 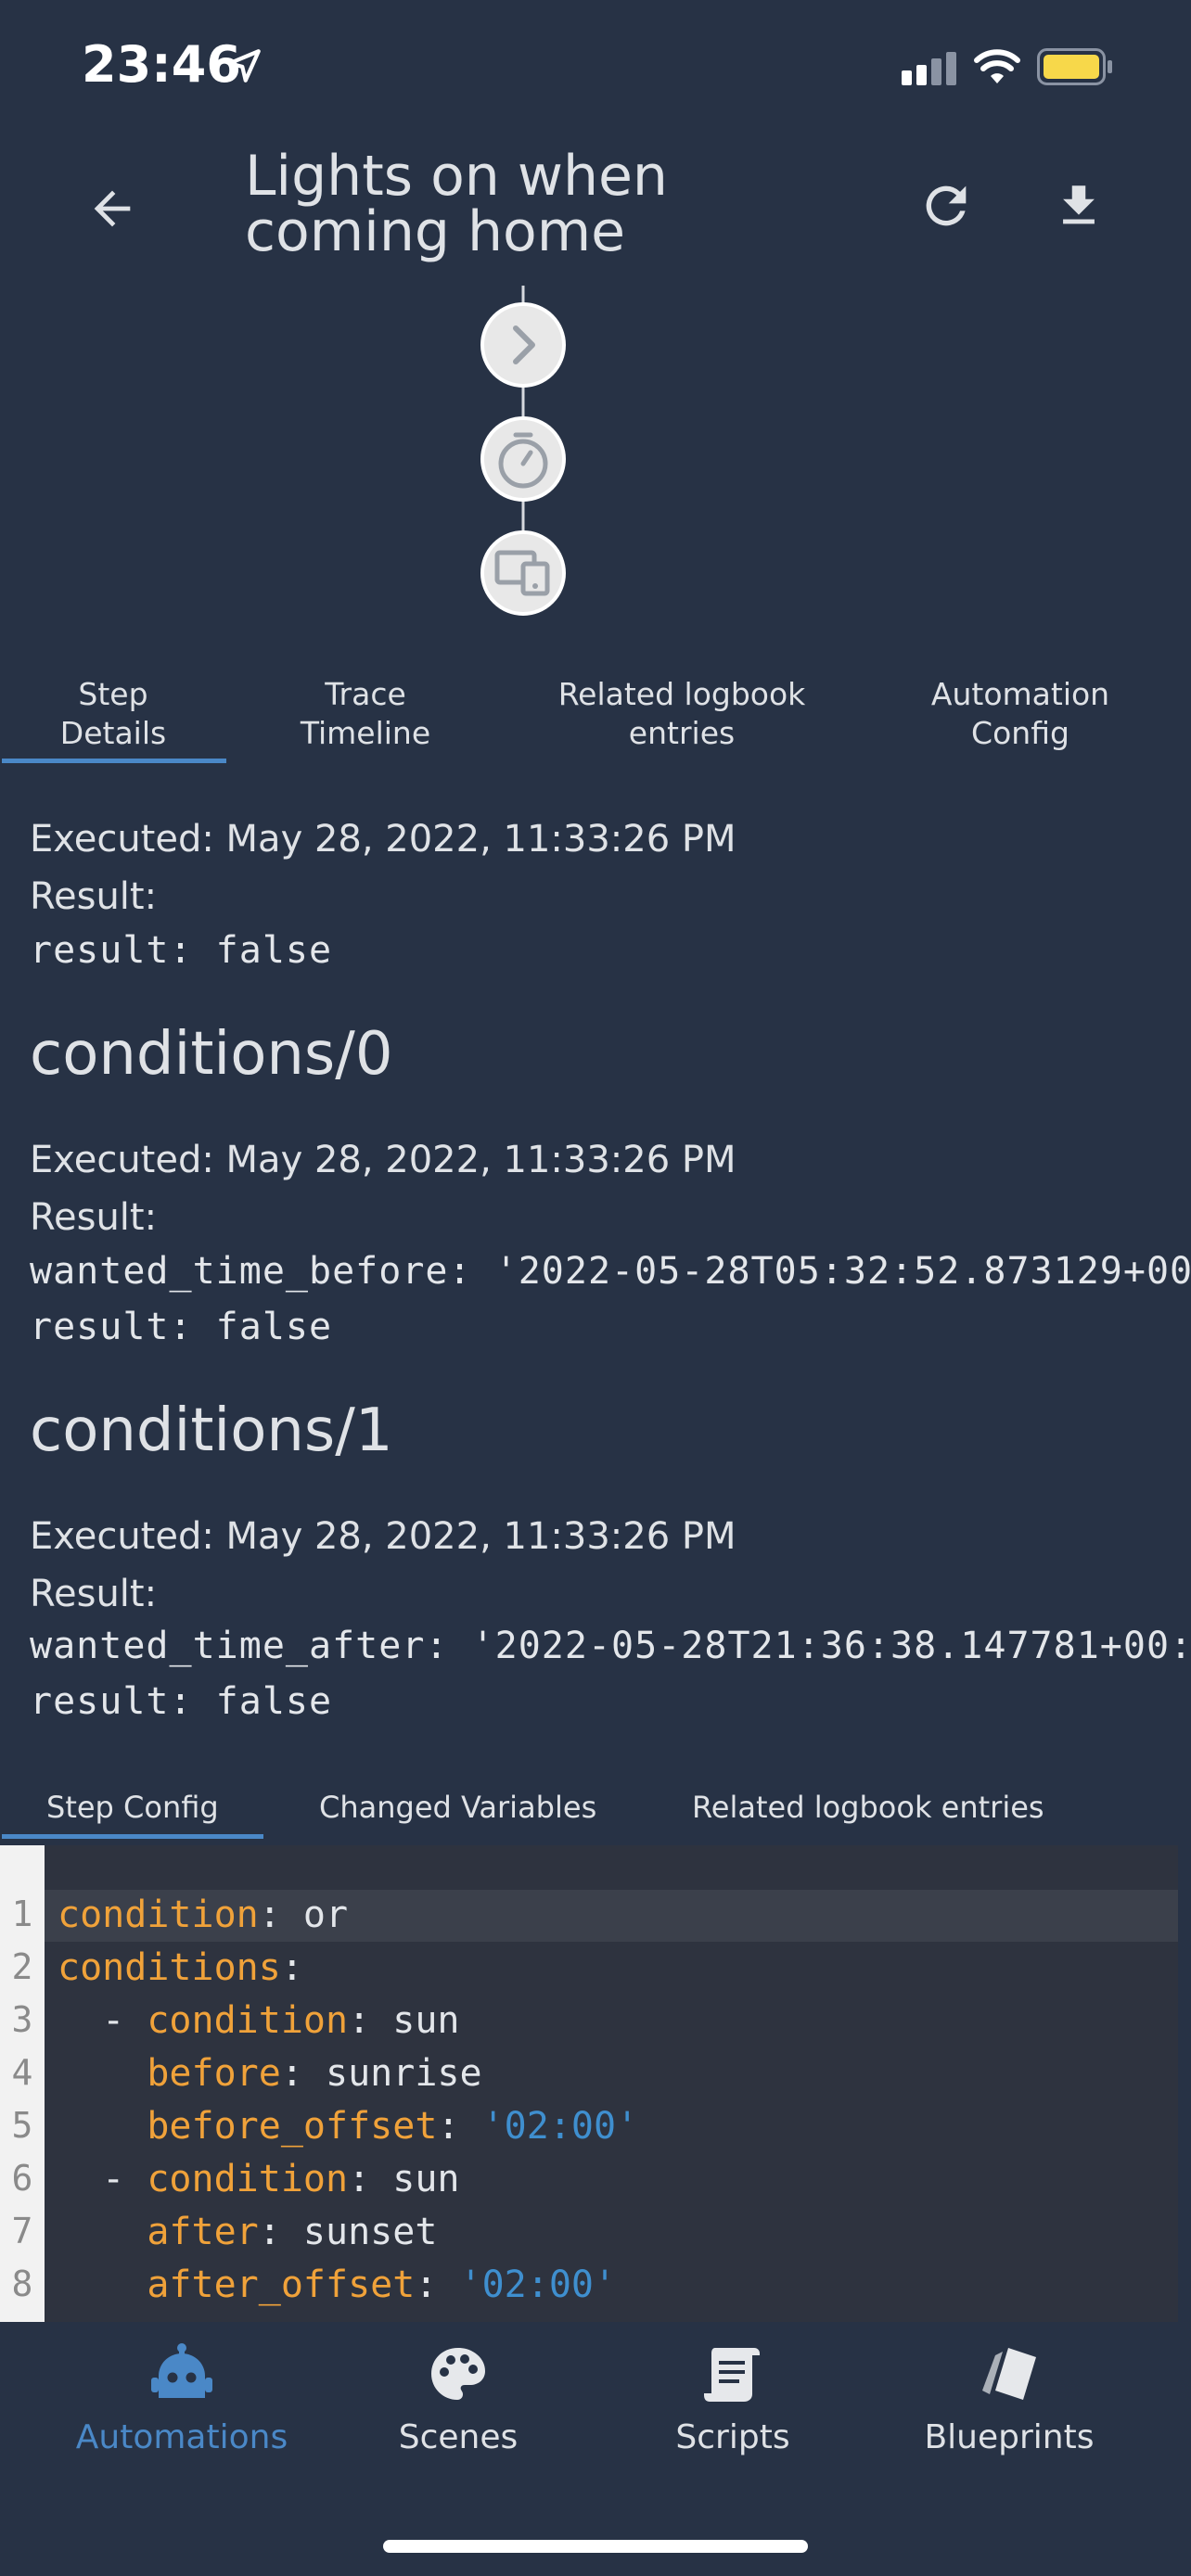 I want to click on tab-trace-timeline-label: Trace Timeline, so click(x=365, y=713).